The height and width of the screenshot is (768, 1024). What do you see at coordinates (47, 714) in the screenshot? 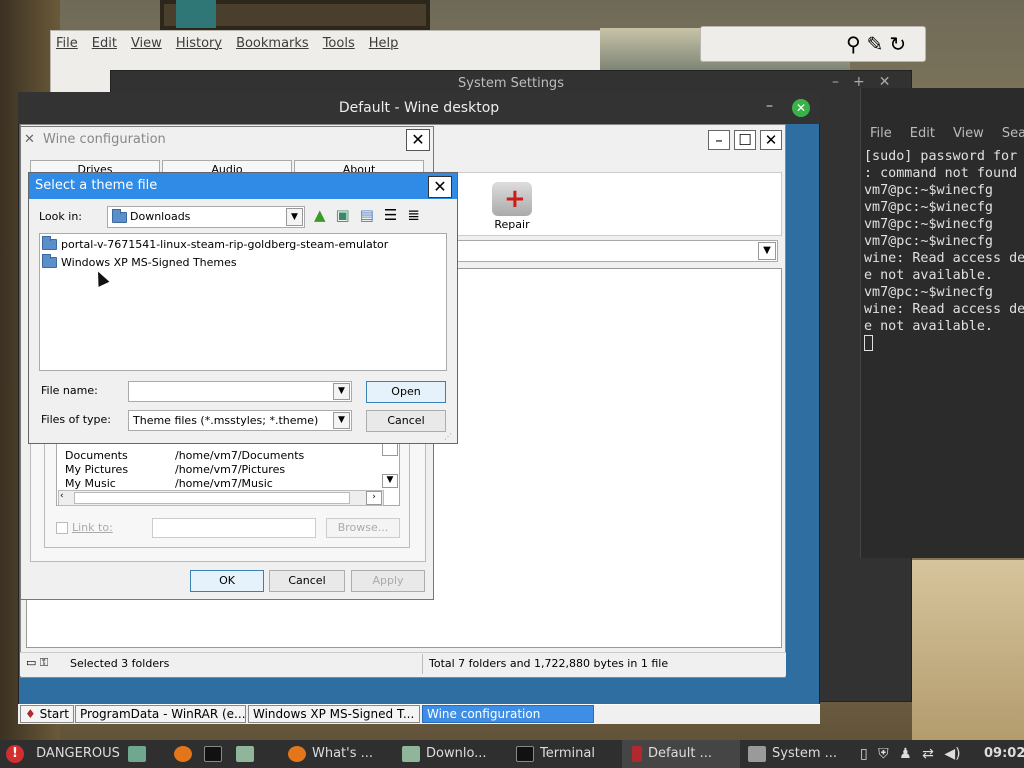
I see `start-button: ♦ Start` at bounding box center [47, 714].